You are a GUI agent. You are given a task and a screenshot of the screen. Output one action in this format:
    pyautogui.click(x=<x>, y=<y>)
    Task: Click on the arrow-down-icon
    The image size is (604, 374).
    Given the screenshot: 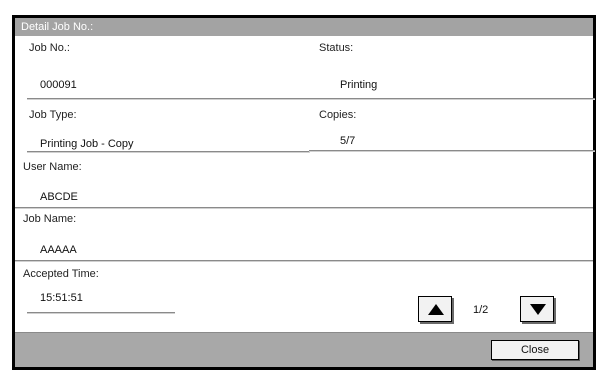 What is the action you would take?
    pyautogui.click(x=538, y=309)
    